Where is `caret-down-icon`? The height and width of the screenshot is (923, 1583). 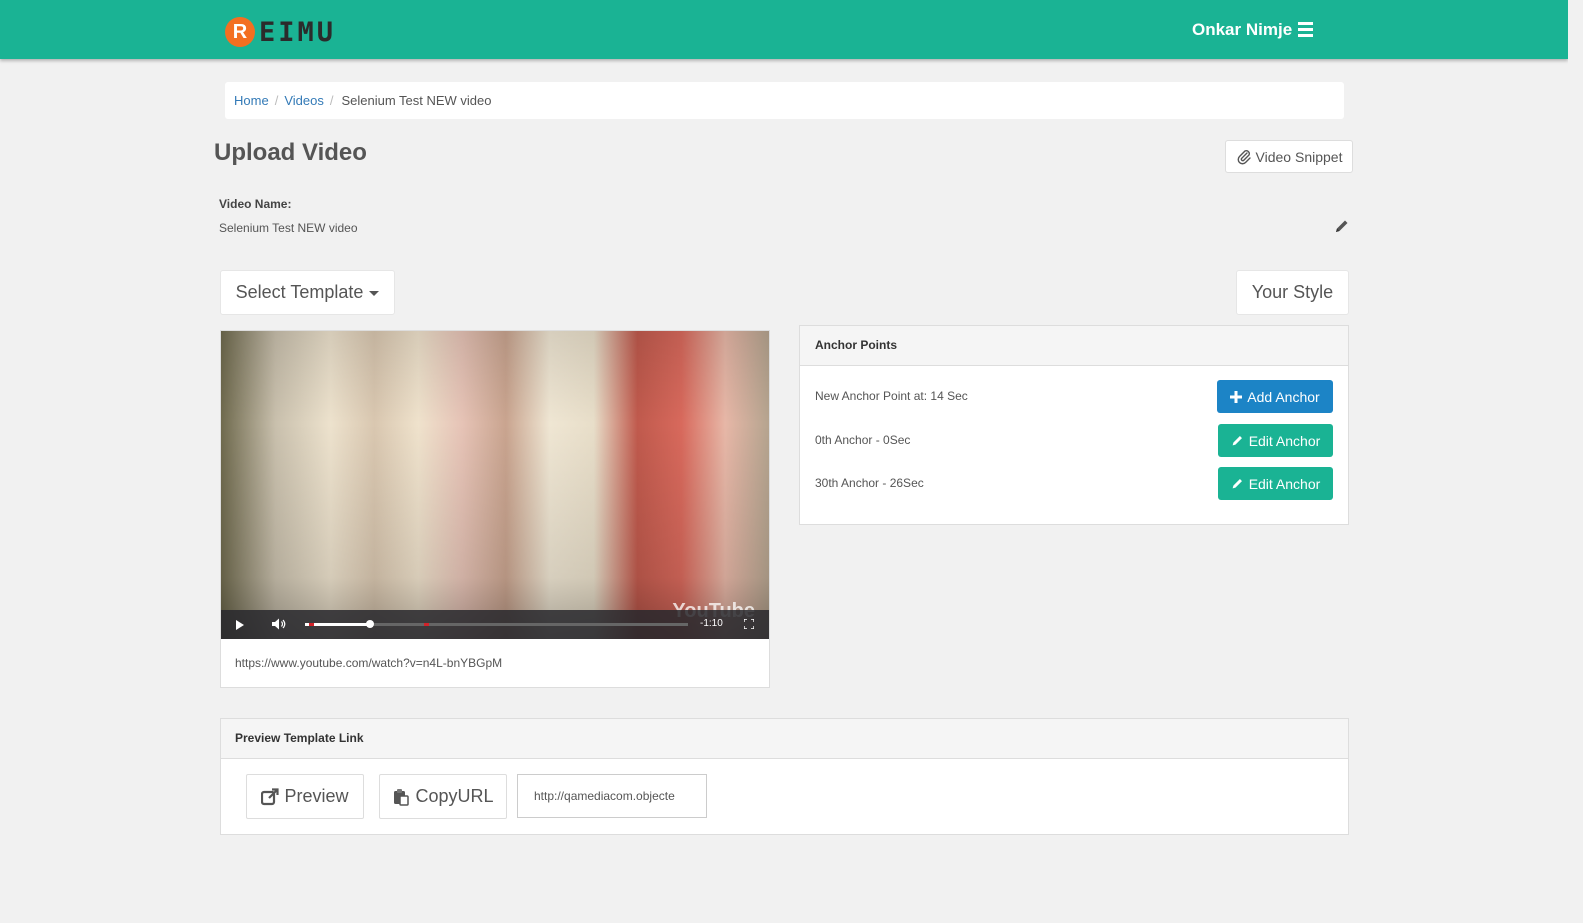
caret-down-icon is located at coordinates (374, 293).